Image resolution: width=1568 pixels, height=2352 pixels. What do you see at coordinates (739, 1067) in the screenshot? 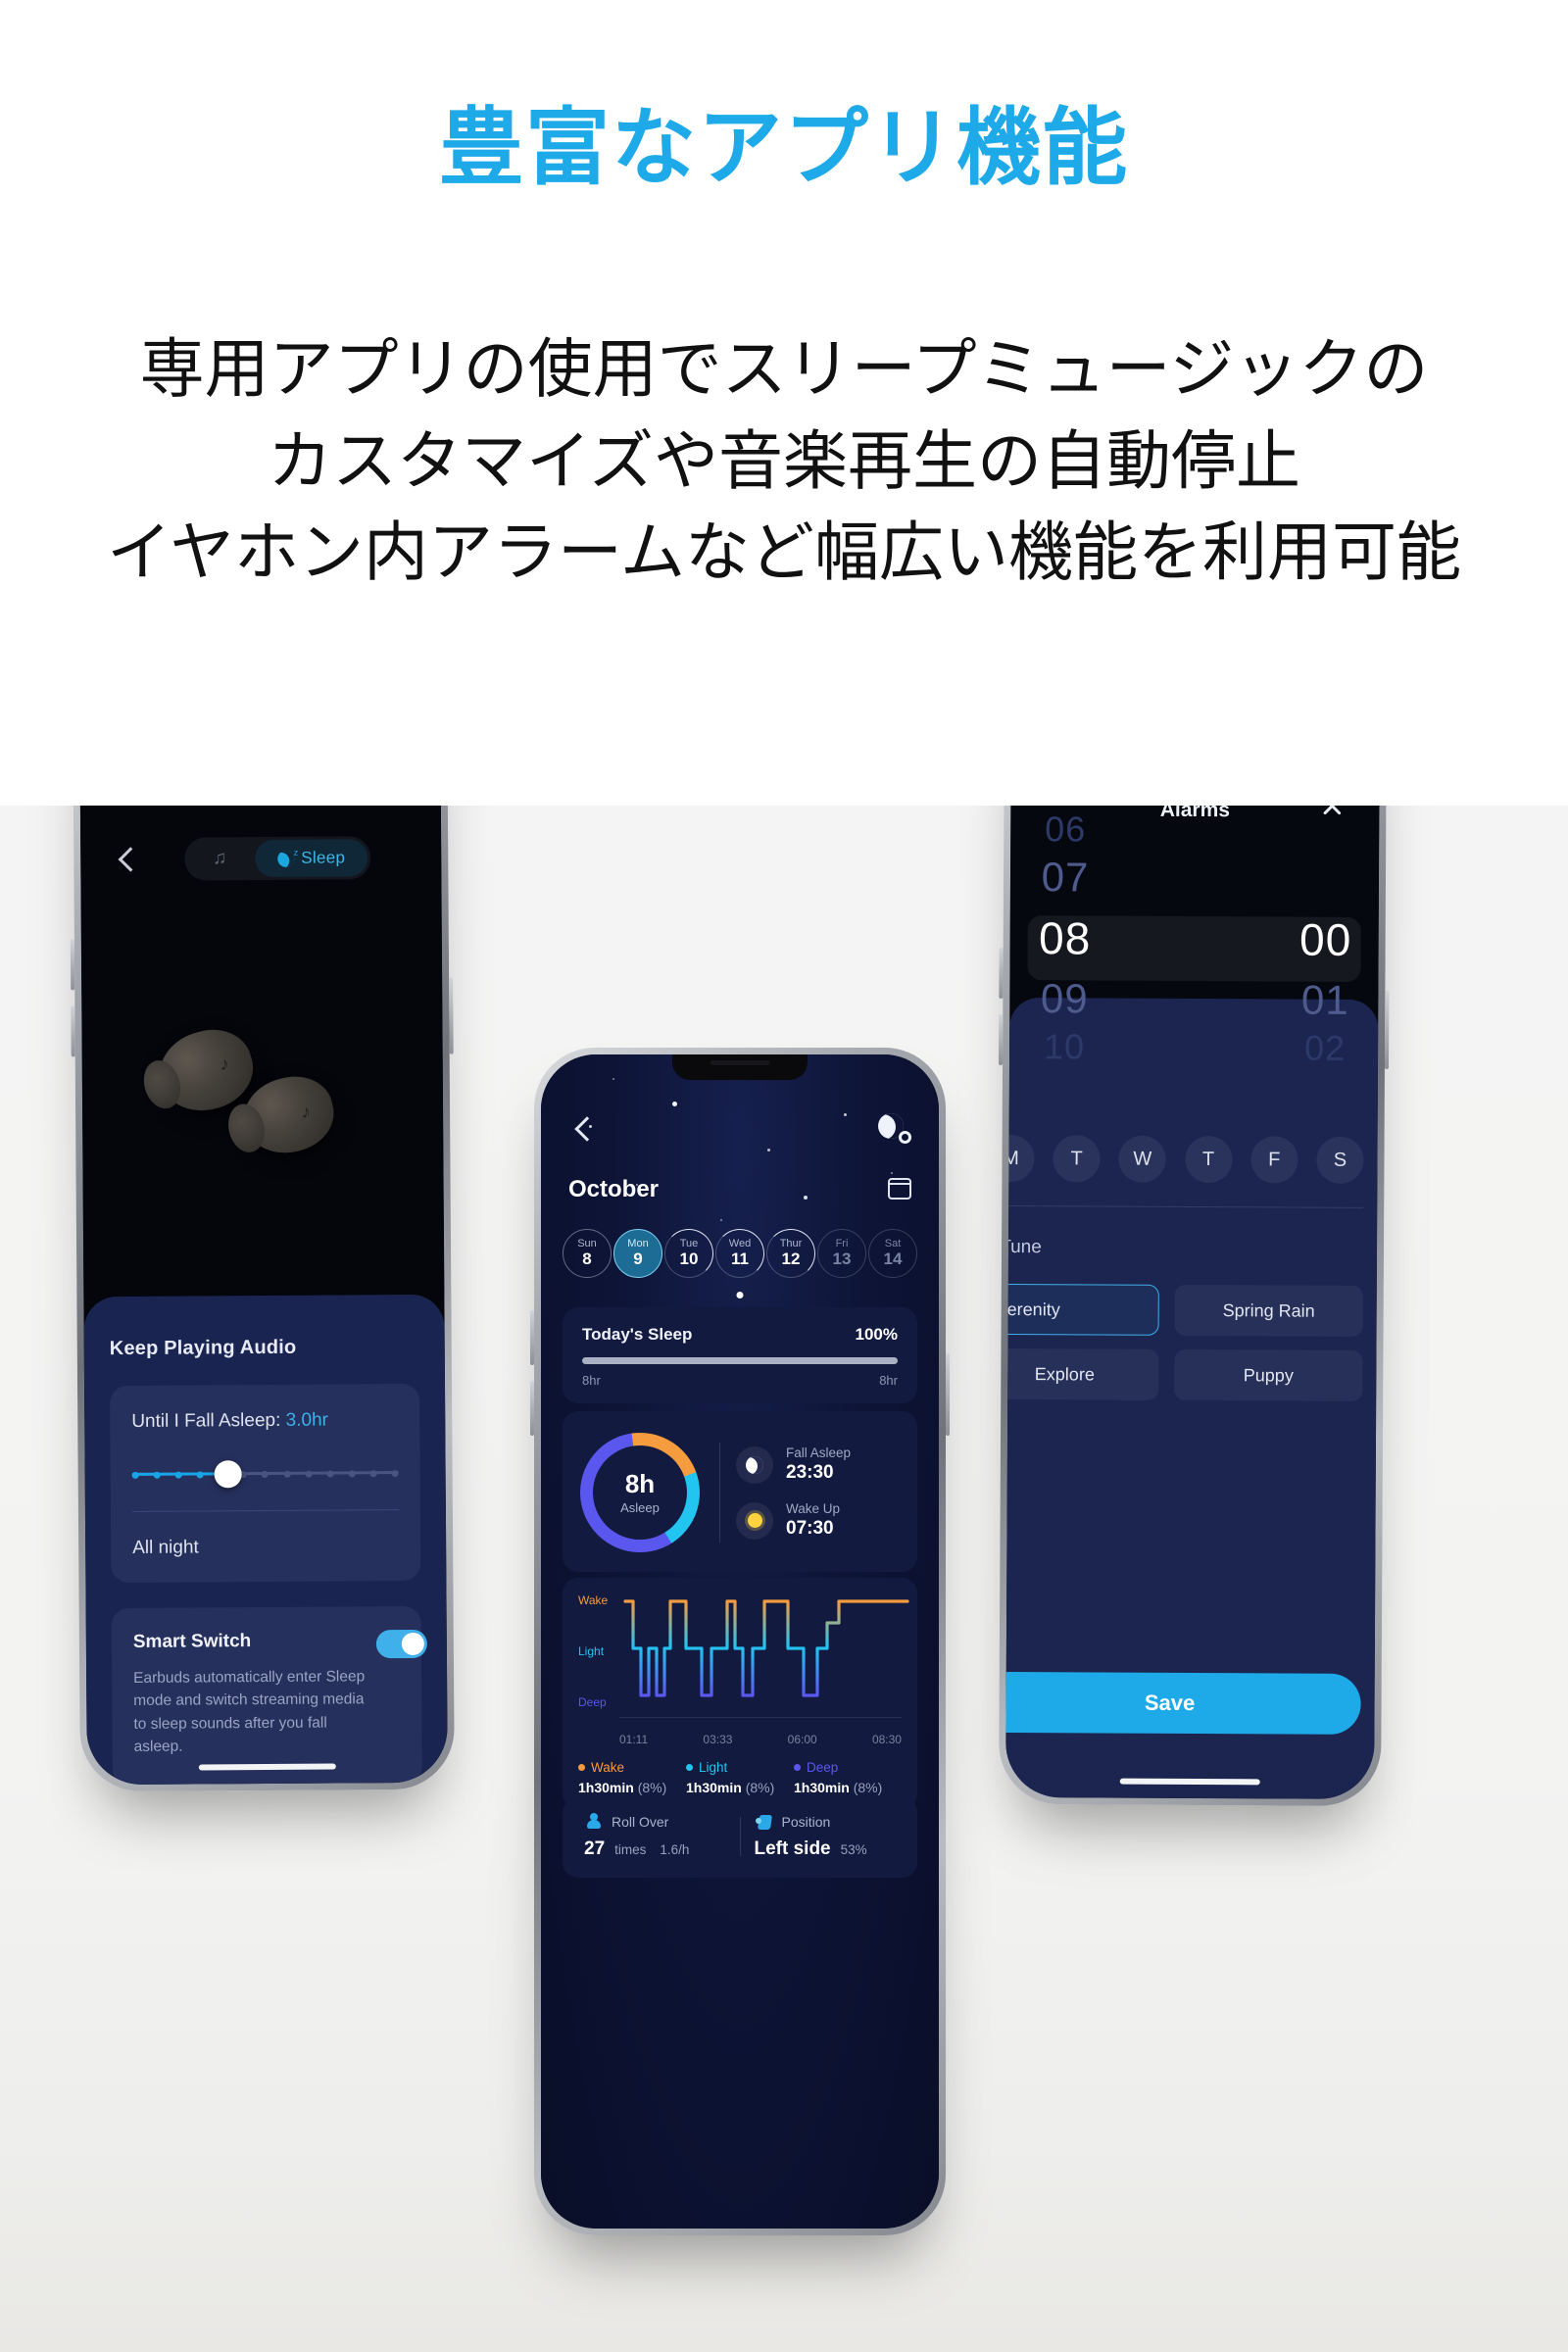
I see `notch` at bounding box center [739, 1067].